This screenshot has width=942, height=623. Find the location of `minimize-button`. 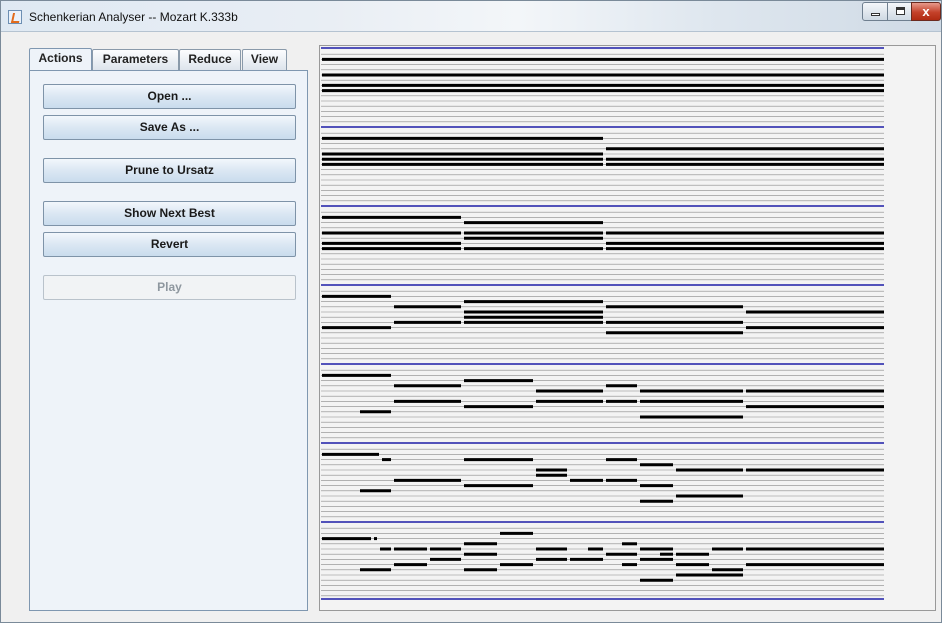

minimize-button is located at coordinates (875, 11).